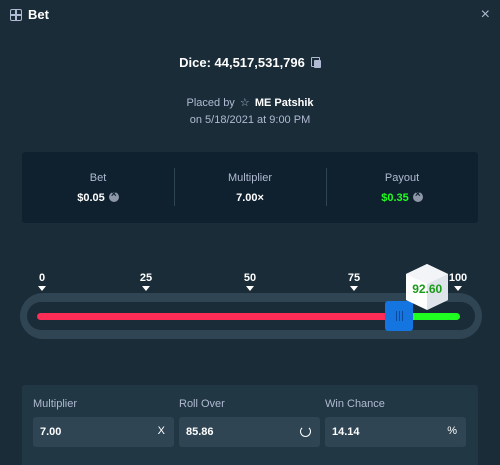 The height and width of the screenshot is (465, 500). What do you see at coordinates (402, 178) in the screenshot?
I see `stat-payout-label: Payout` at bounding box center [402, 178].